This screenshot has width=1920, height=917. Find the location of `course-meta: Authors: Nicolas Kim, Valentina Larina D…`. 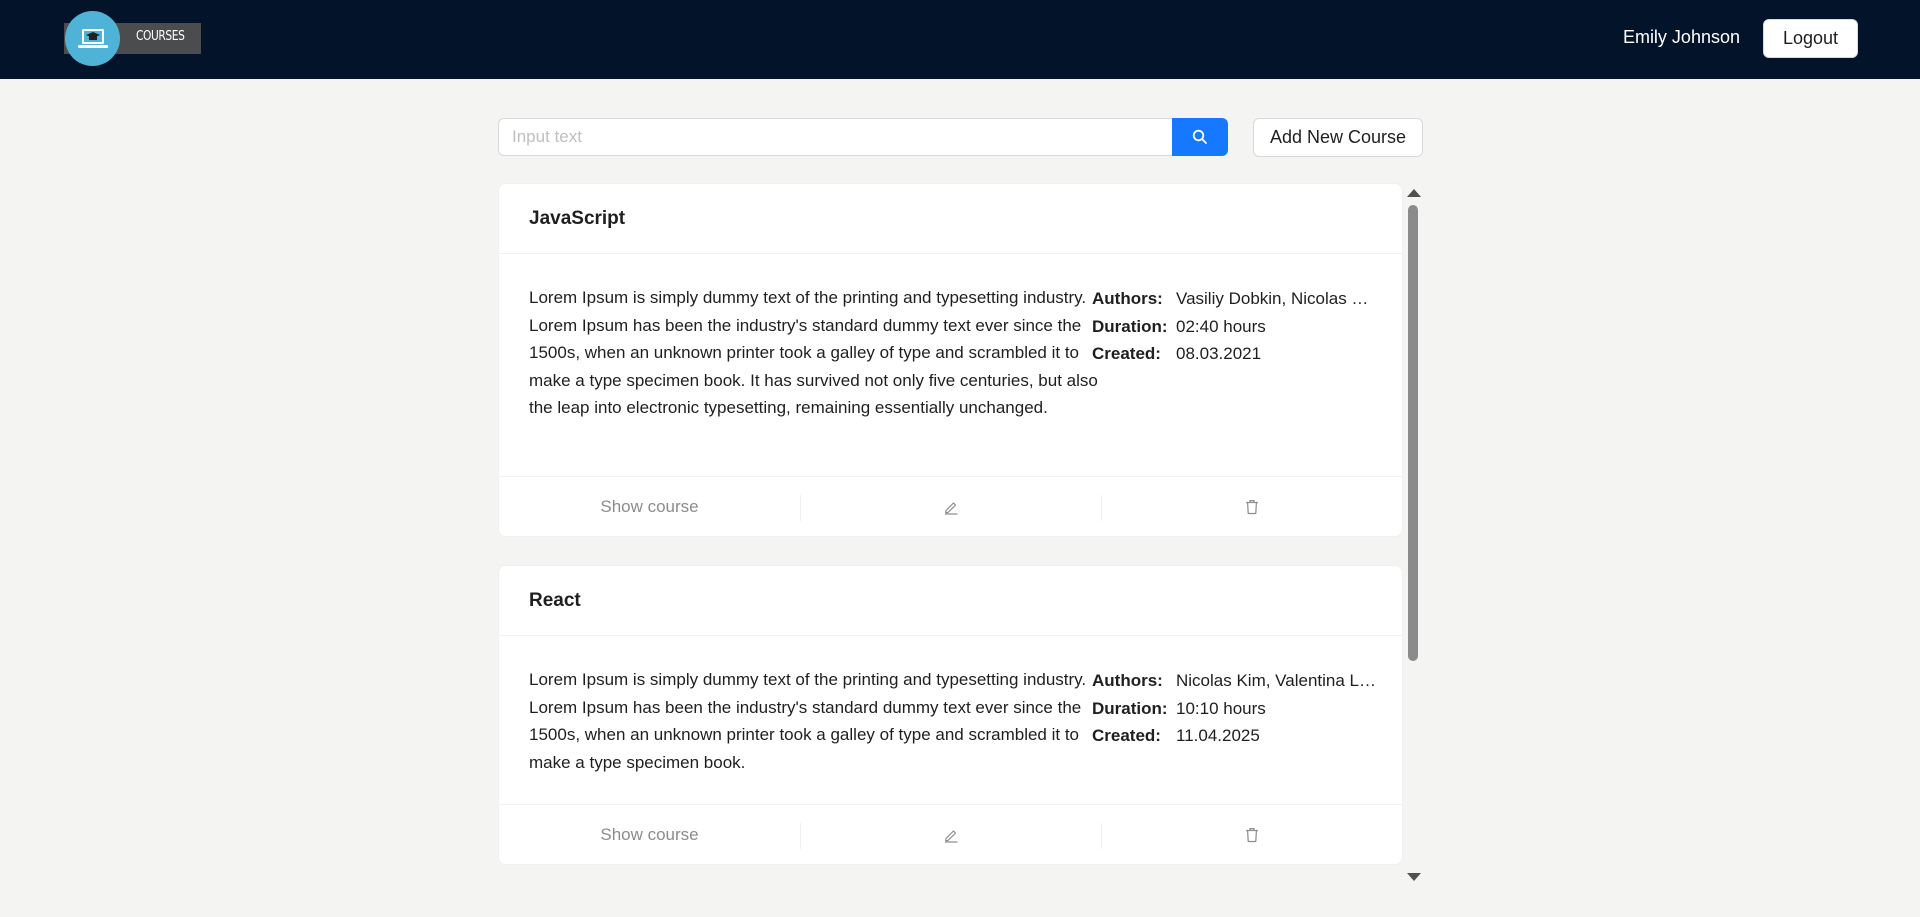

course-meta: Authors: Nicolas Kim, Valentina Larina D… is located at coordinates (1237, 708).